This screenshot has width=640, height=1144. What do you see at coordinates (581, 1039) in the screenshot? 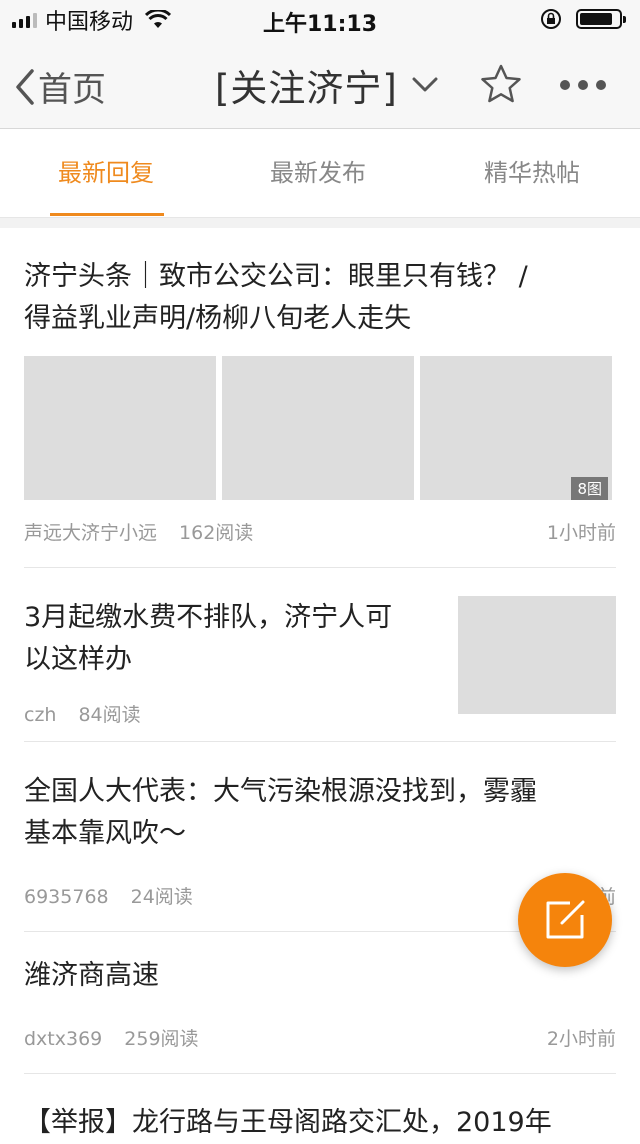
I see `post-time: 2小时前` at bounding box center [581, 1039].